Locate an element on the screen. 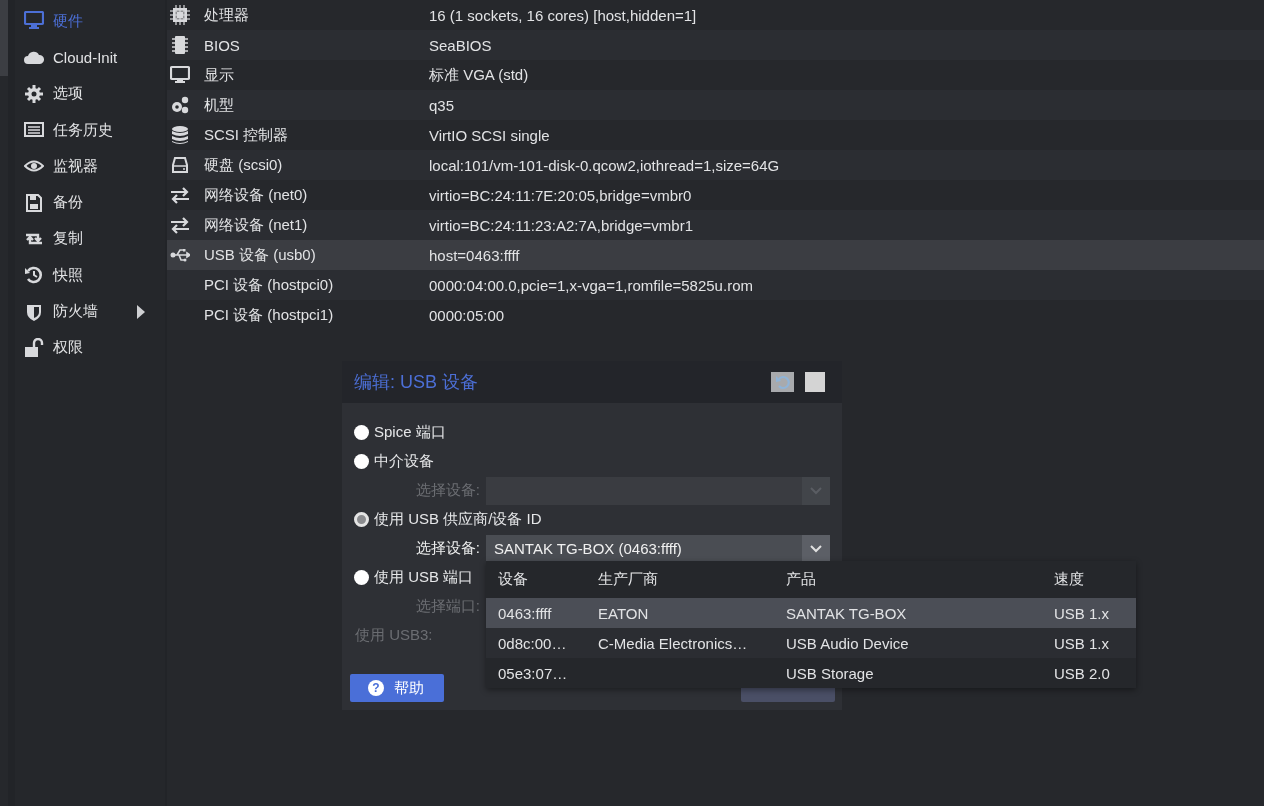  radio-option: 使用 USB 端口 is located at coordinates (414, 577).